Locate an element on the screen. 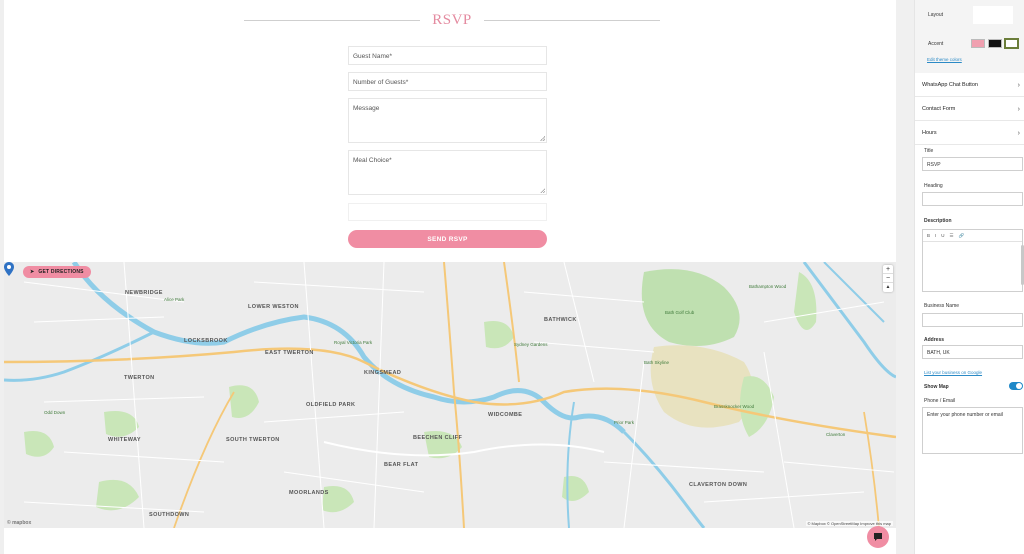 The image size is (1024, 554). map-label-place: Sydney Gardens is located at coordinates (531, 344).